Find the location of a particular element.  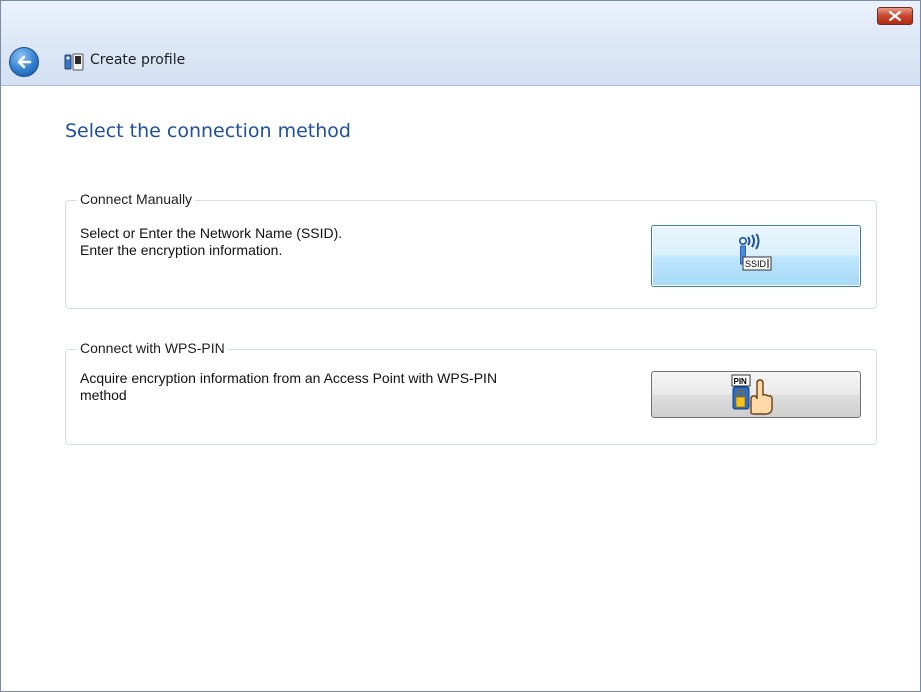

ssid-icon: SSID is located at coordinates (755, 252).